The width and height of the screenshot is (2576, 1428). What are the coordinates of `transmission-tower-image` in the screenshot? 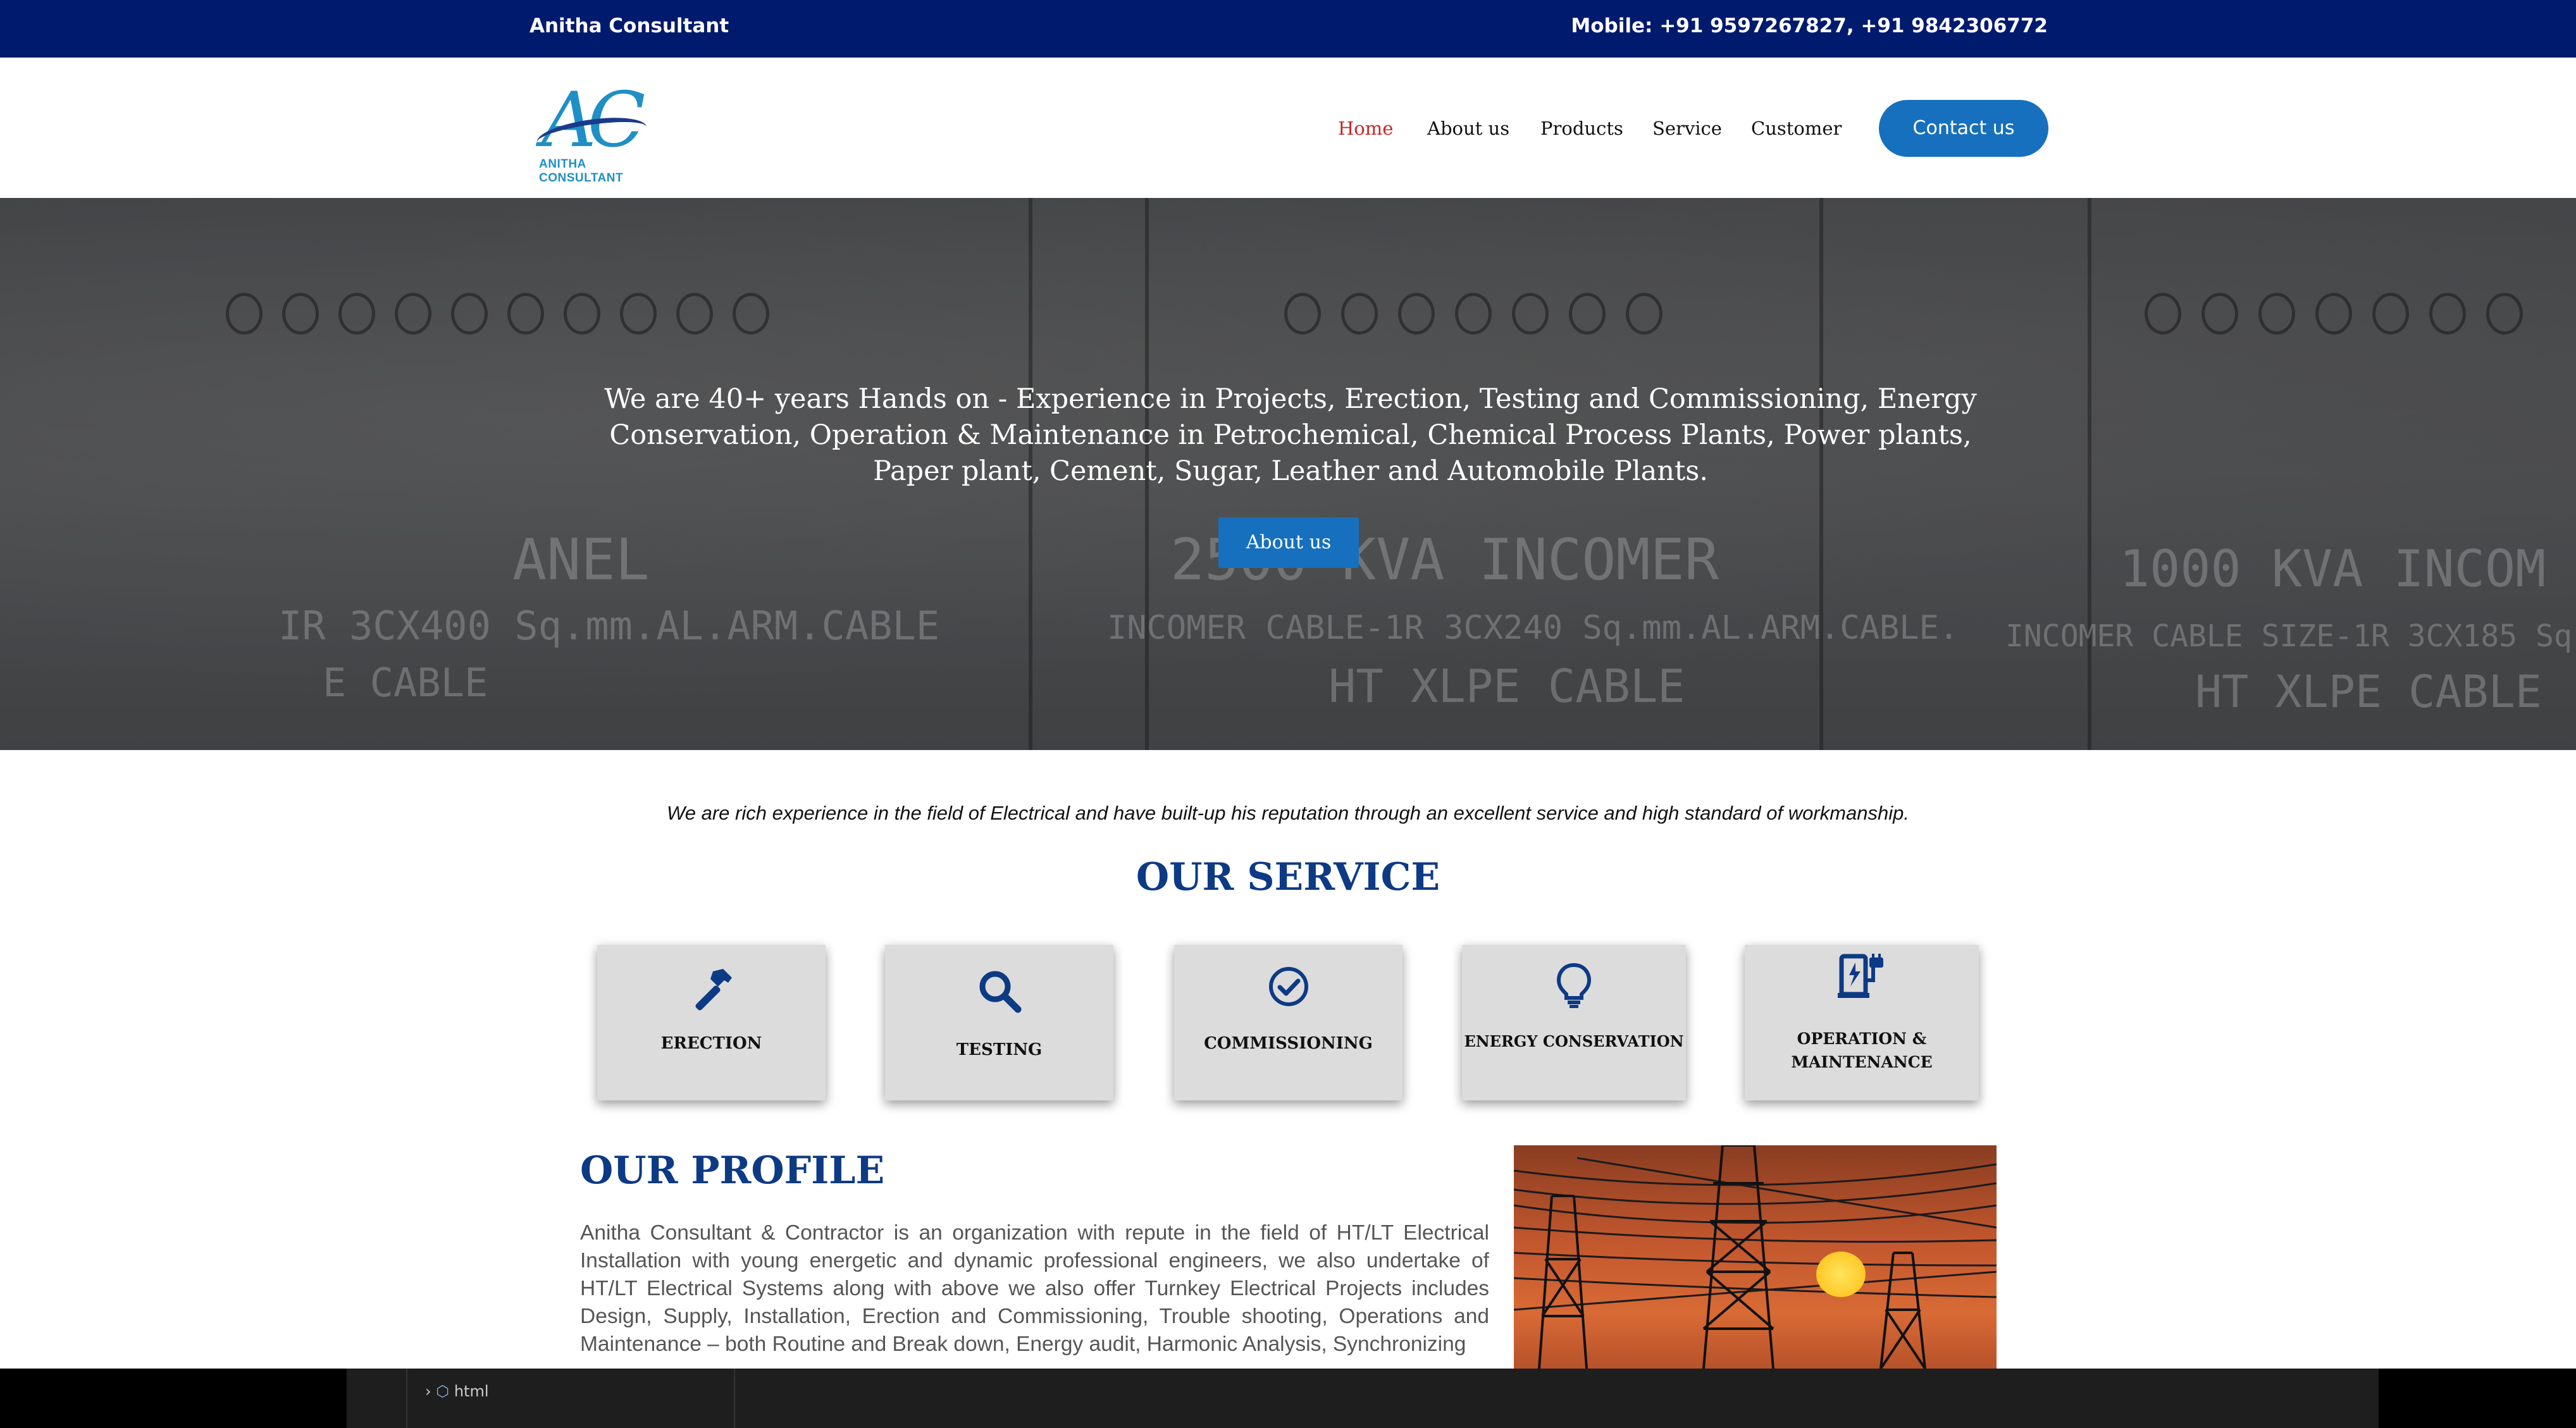 It's located at (1756, 1257).